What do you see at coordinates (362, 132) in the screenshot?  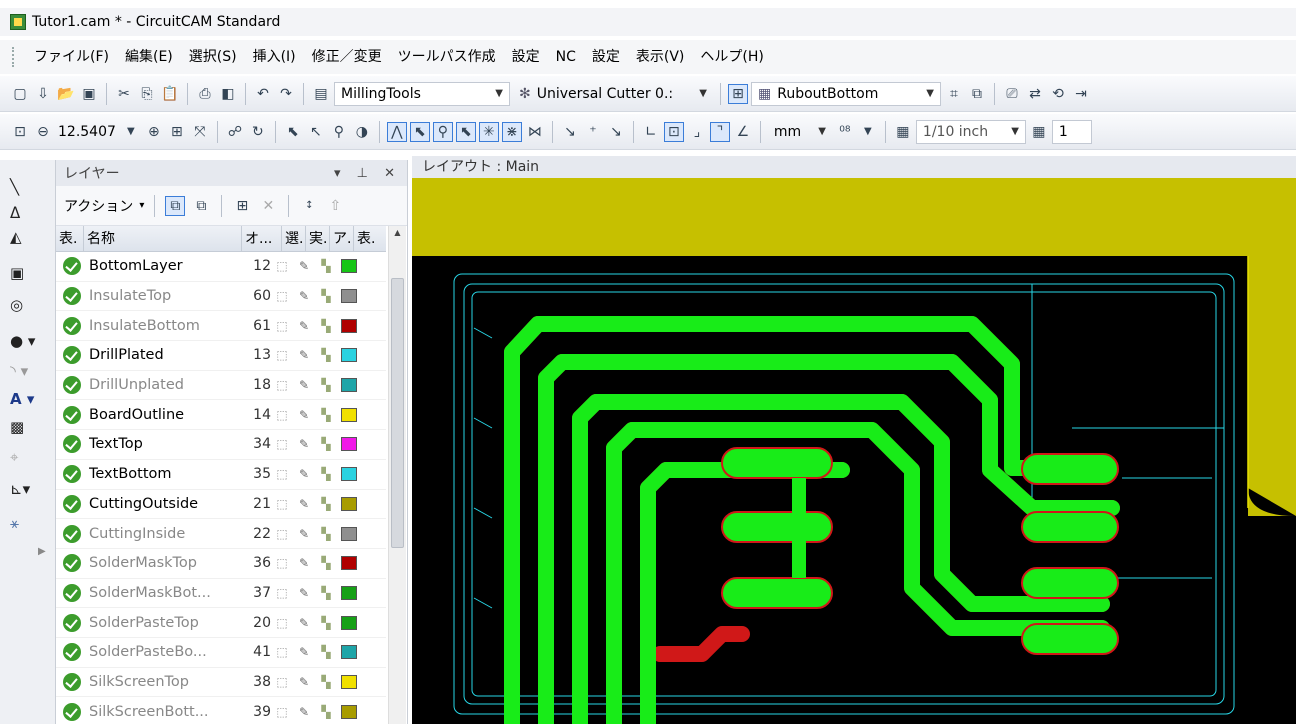 I see `select-half-icon: ◑` at bounding box center [362, 132].